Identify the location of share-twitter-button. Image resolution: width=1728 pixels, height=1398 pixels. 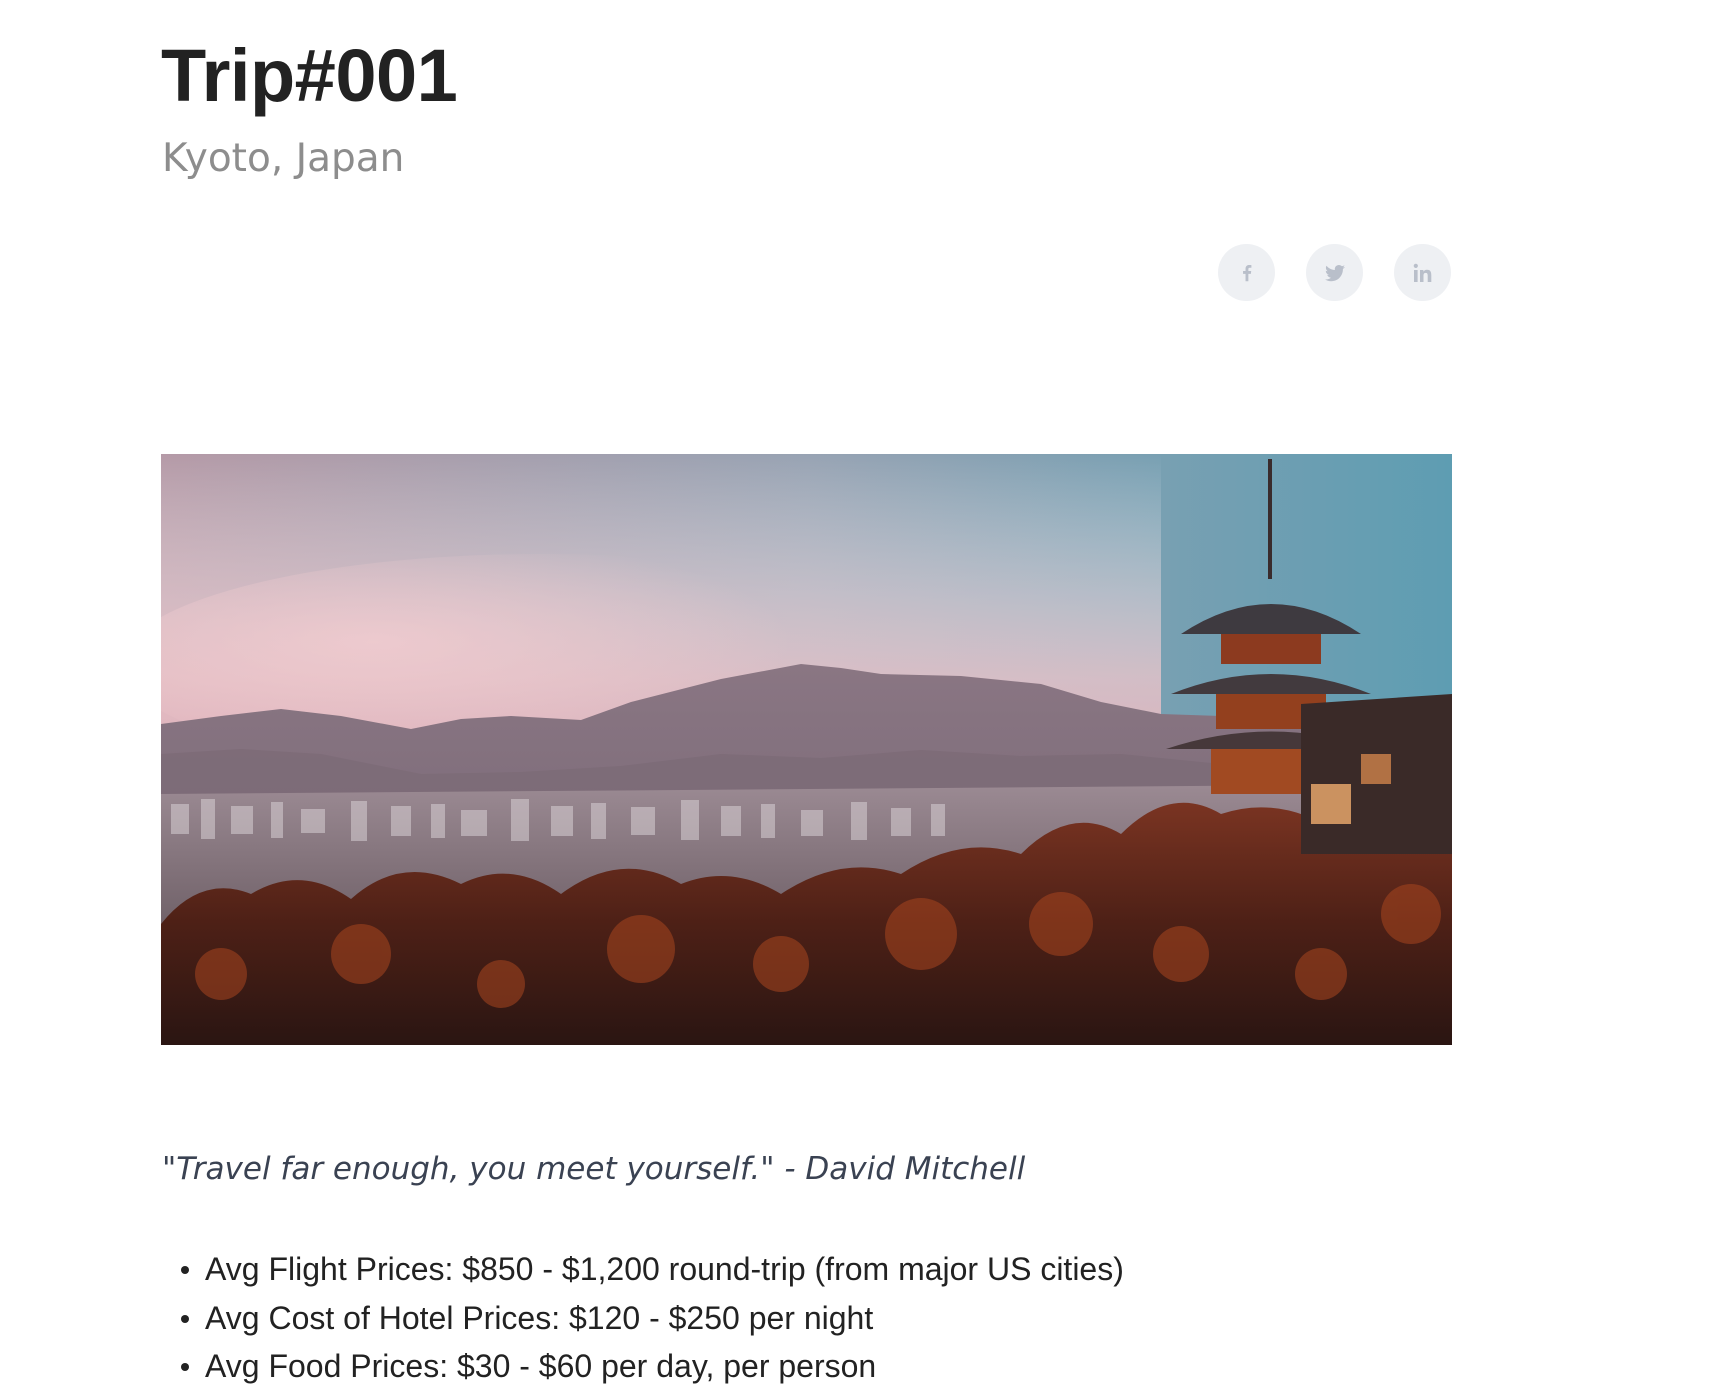
(1334, 272).